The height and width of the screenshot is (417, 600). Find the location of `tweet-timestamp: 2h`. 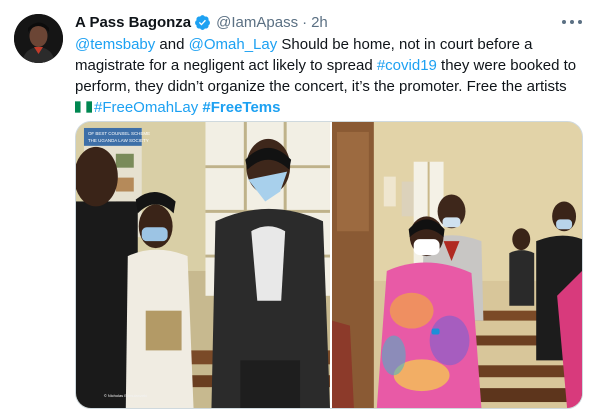

tweet-timestamp: 2h is located at coordinates (319, 22).